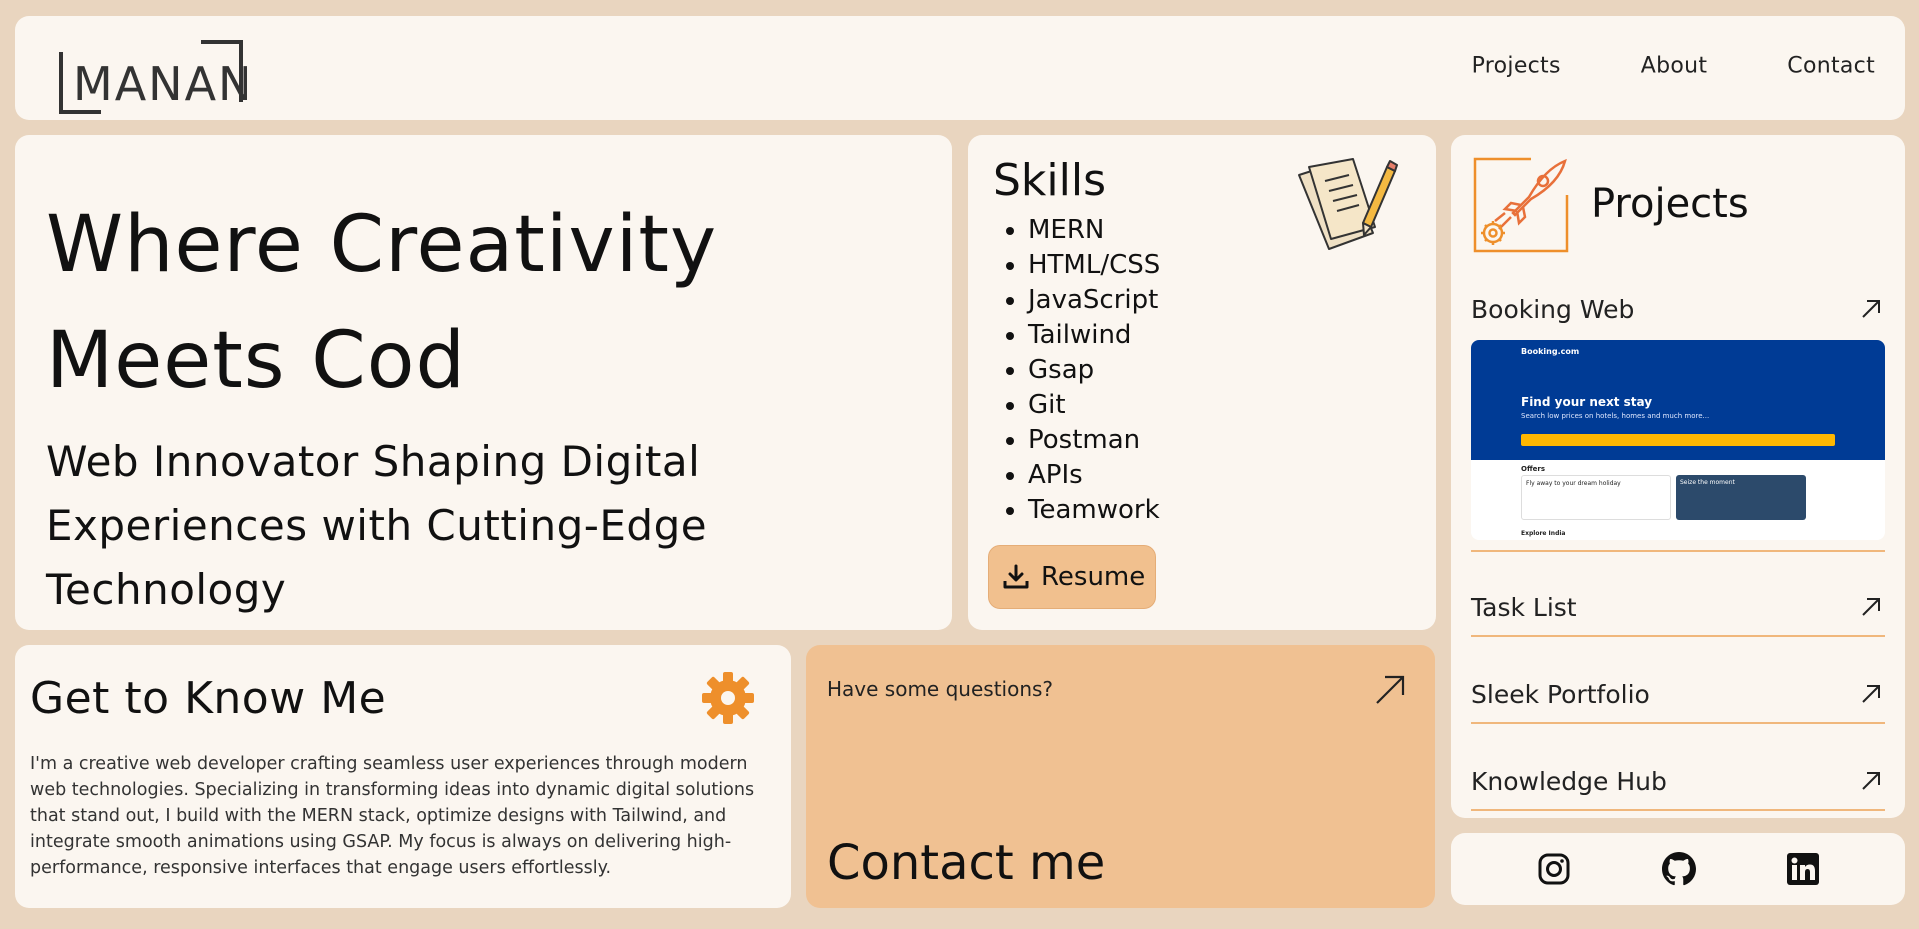 The image size is (1919, 929). I want to click on logo-icon: MANAN, so click(155, 77).